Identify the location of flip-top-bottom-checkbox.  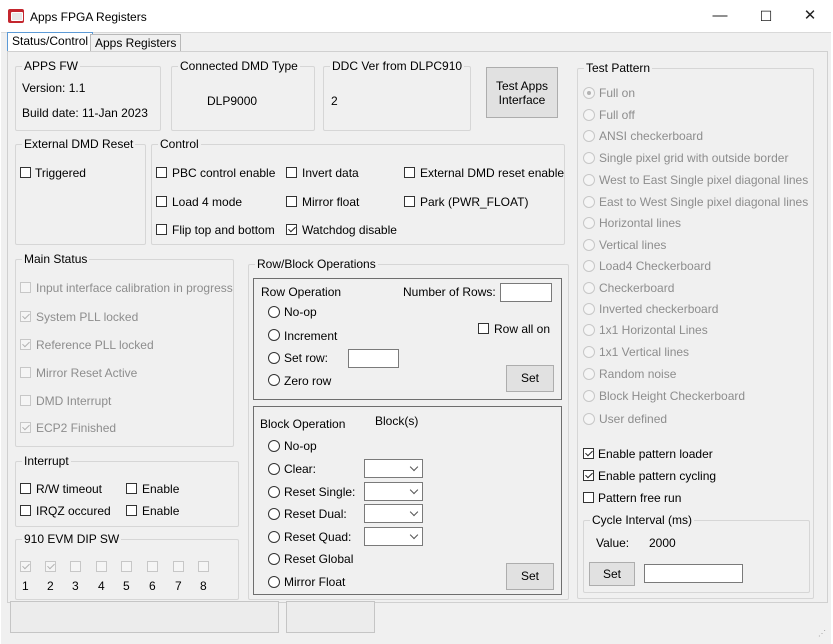
(161, 229).